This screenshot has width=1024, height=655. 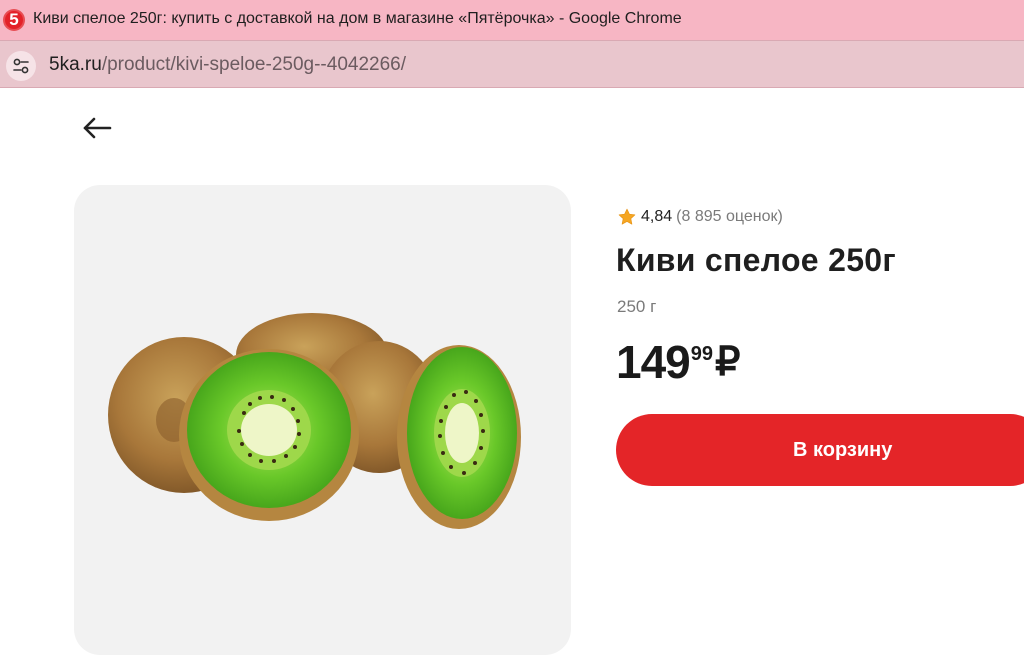 What do you see at coordinates (637, 306) in the screenshot?
I see `product-weight: 250 г` at bounding box center [637, 306].